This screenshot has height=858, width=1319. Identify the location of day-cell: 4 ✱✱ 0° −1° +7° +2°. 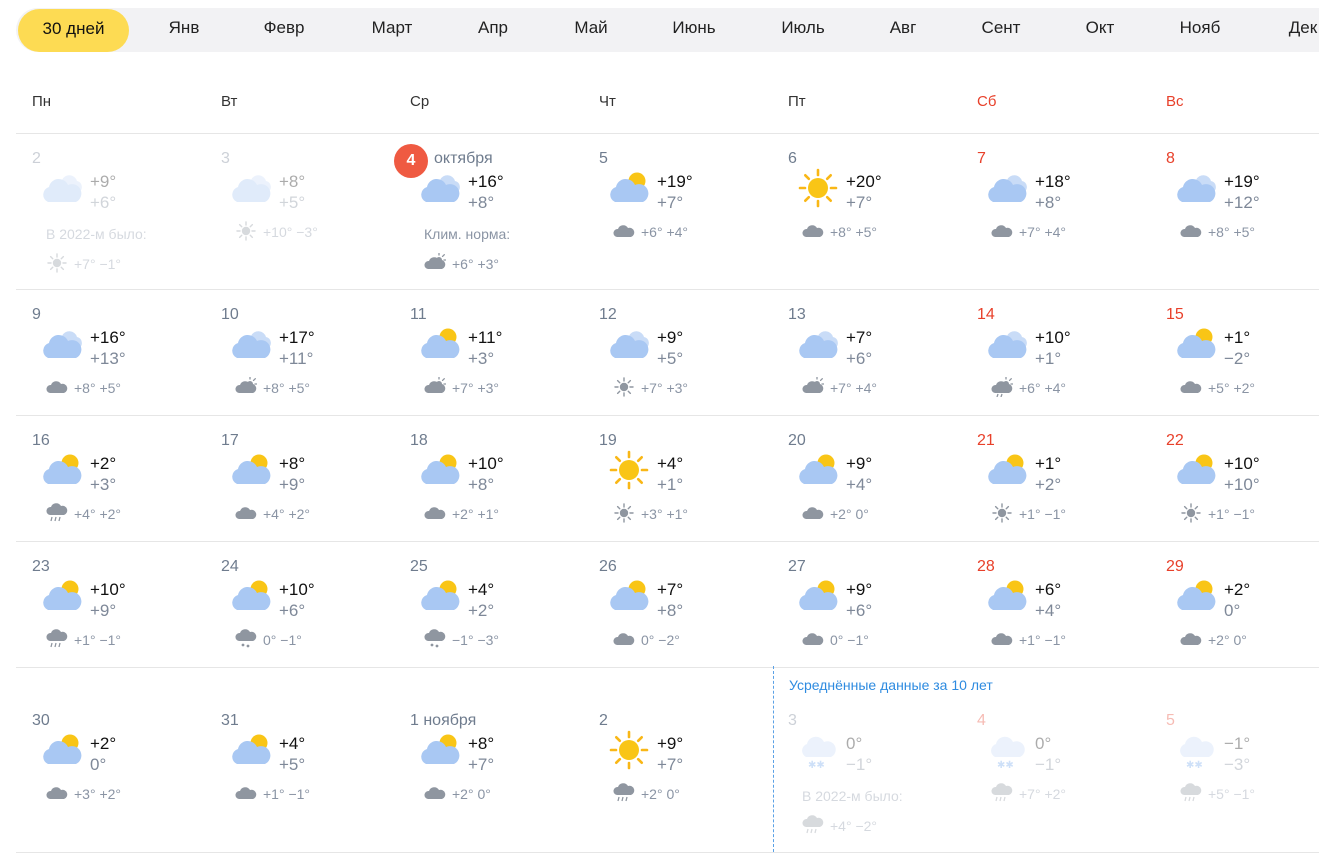
(1051, 772).